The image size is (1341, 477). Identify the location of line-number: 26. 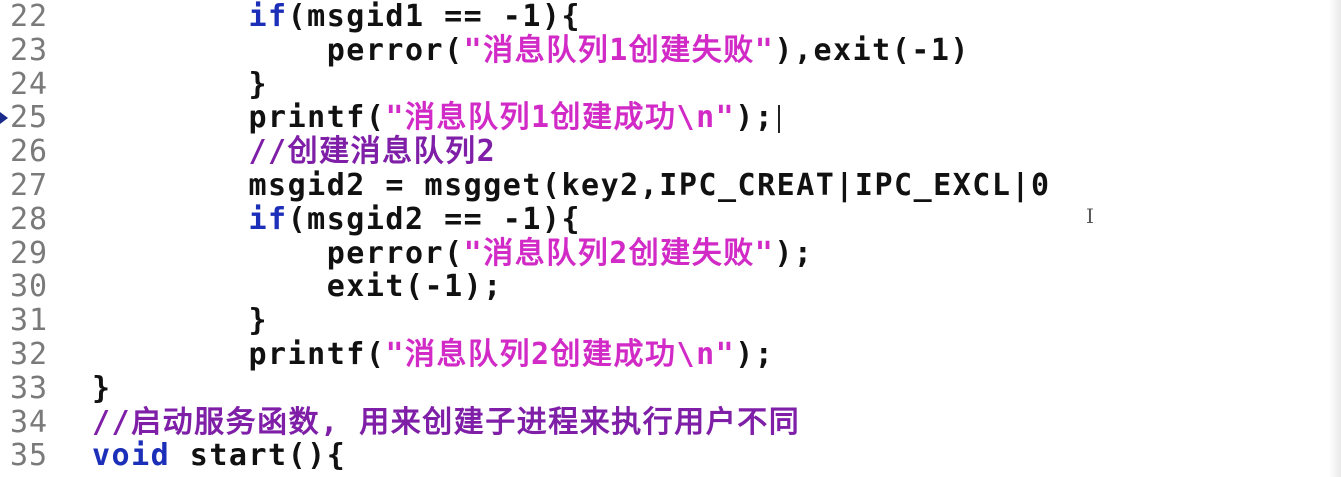
(29, 152).